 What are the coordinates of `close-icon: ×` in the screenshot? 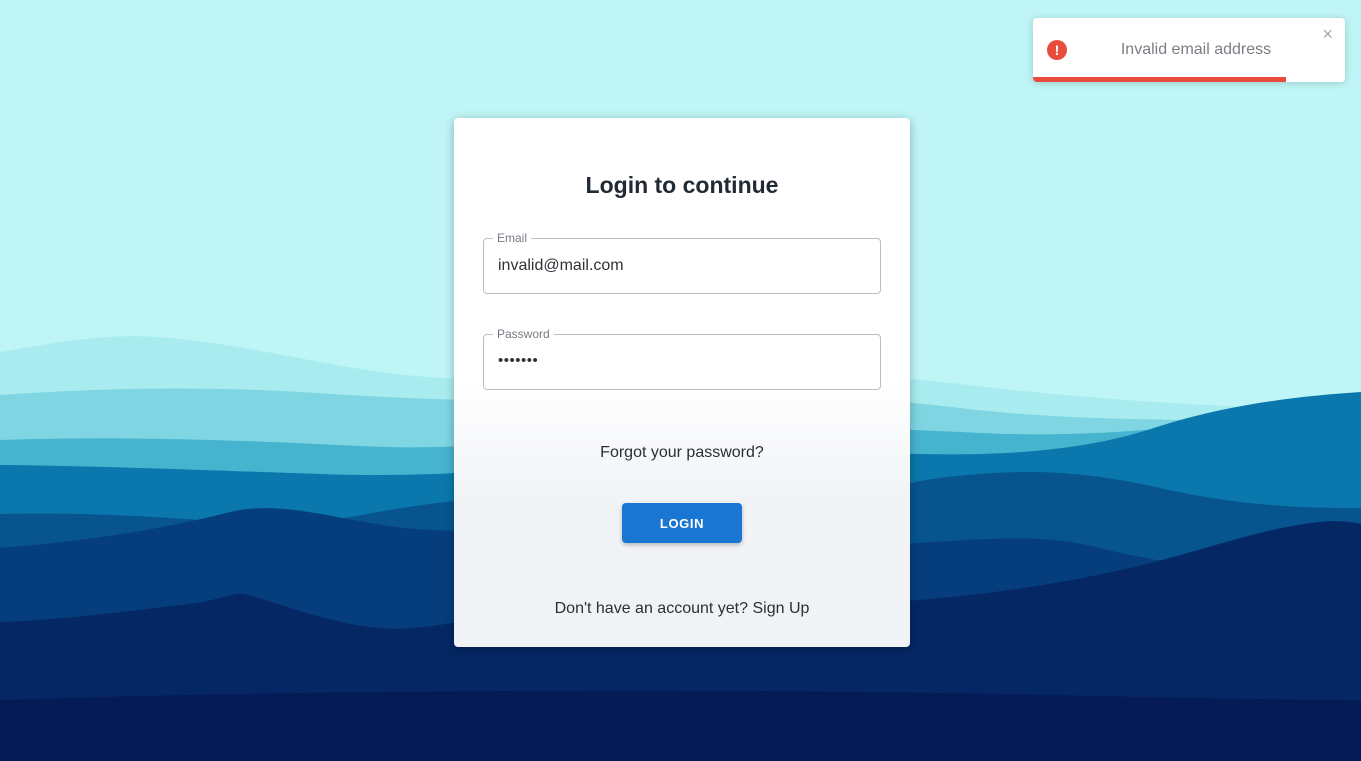 It's located at (1327, 34).